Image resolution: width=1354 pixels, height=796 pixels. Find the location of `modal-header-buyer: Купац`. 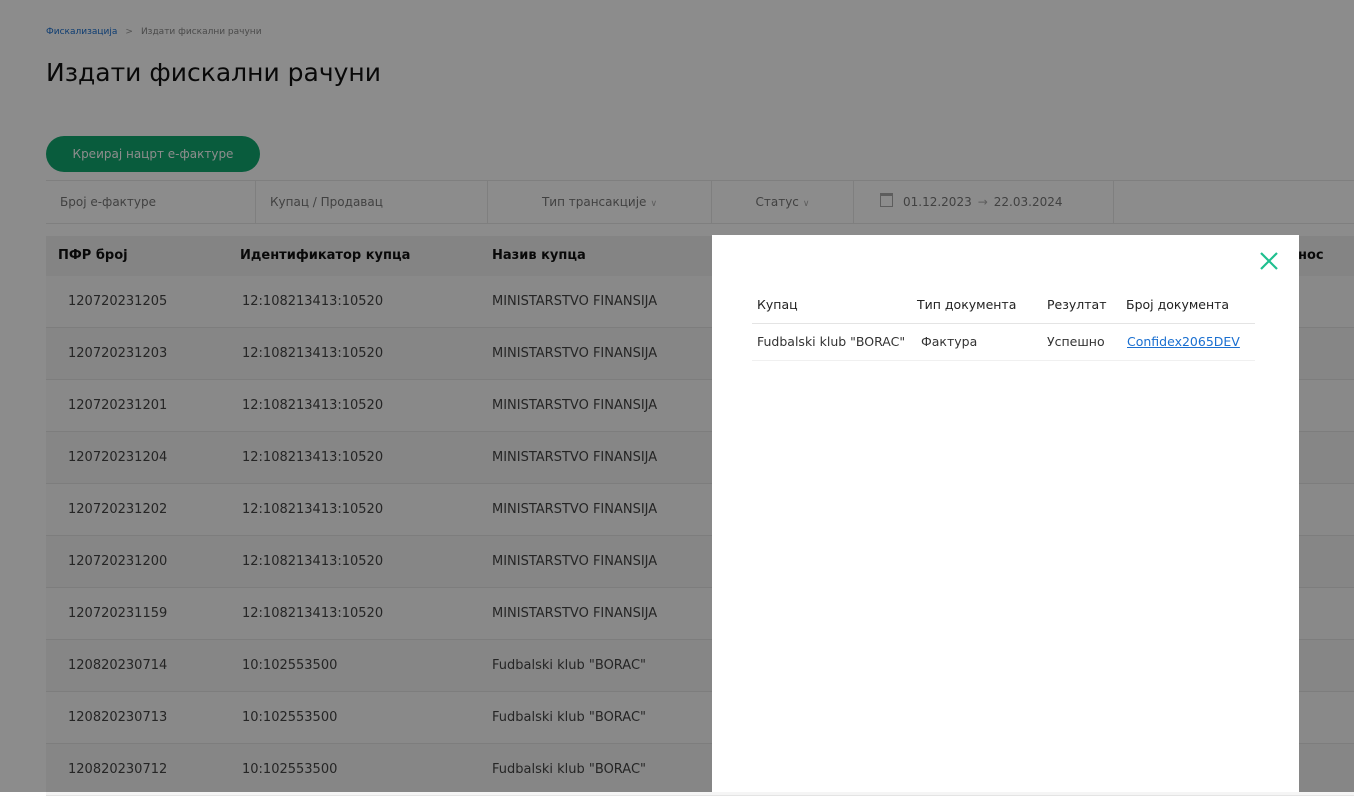

modal-header-buyer: Купац is located at coordinates (777, 304).